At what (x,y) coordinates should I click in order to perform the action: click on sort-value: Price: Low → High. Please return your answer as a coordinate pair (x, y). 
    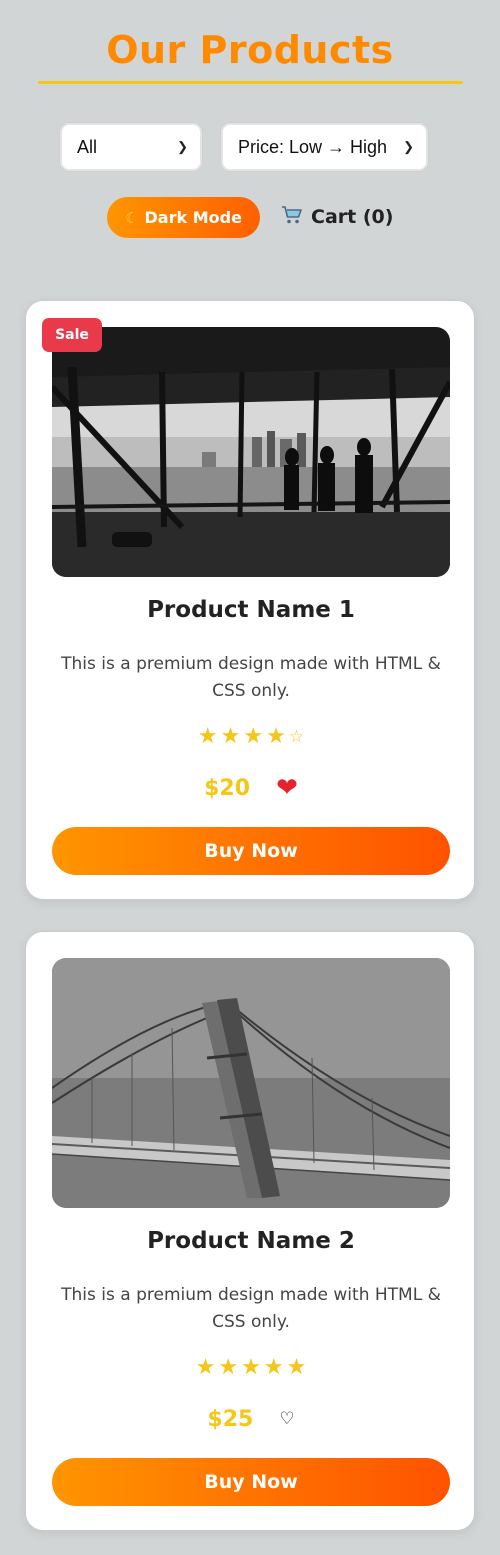
    Looking at the image, I should click on (313, 146).